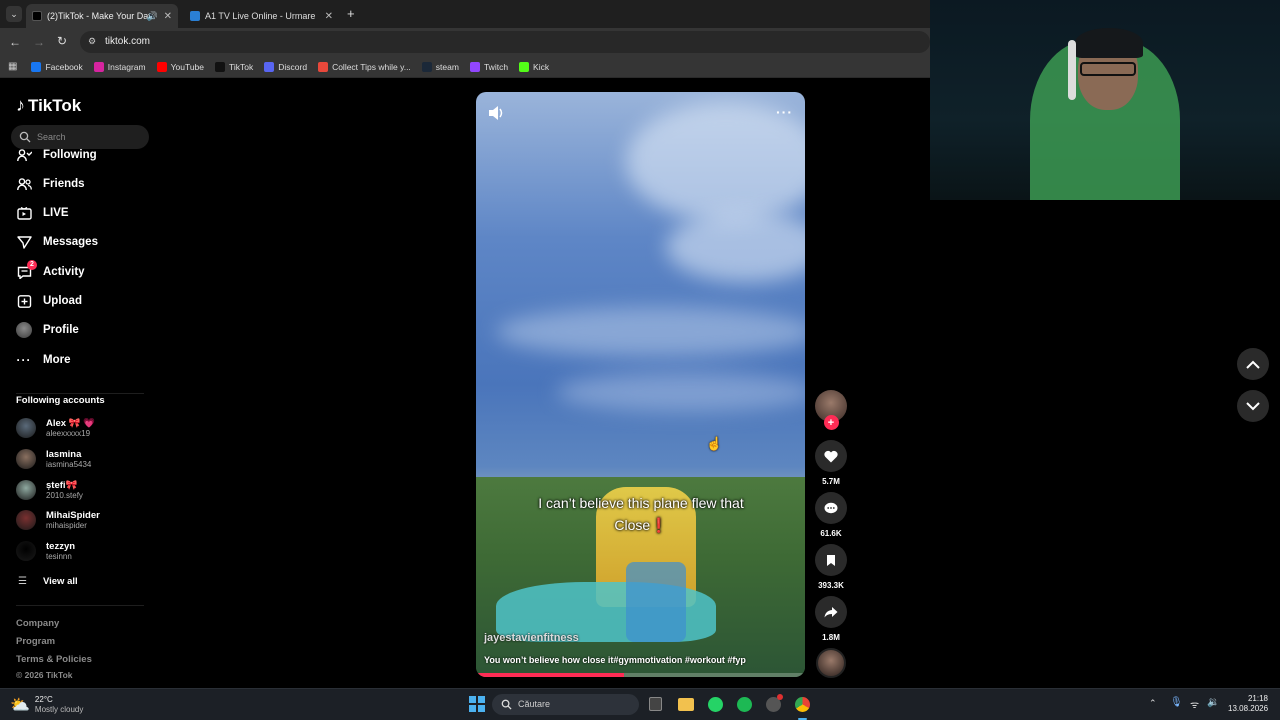 The image size is (1280, 720). I want to click on nav-item-following: Following, so click(56, 155).